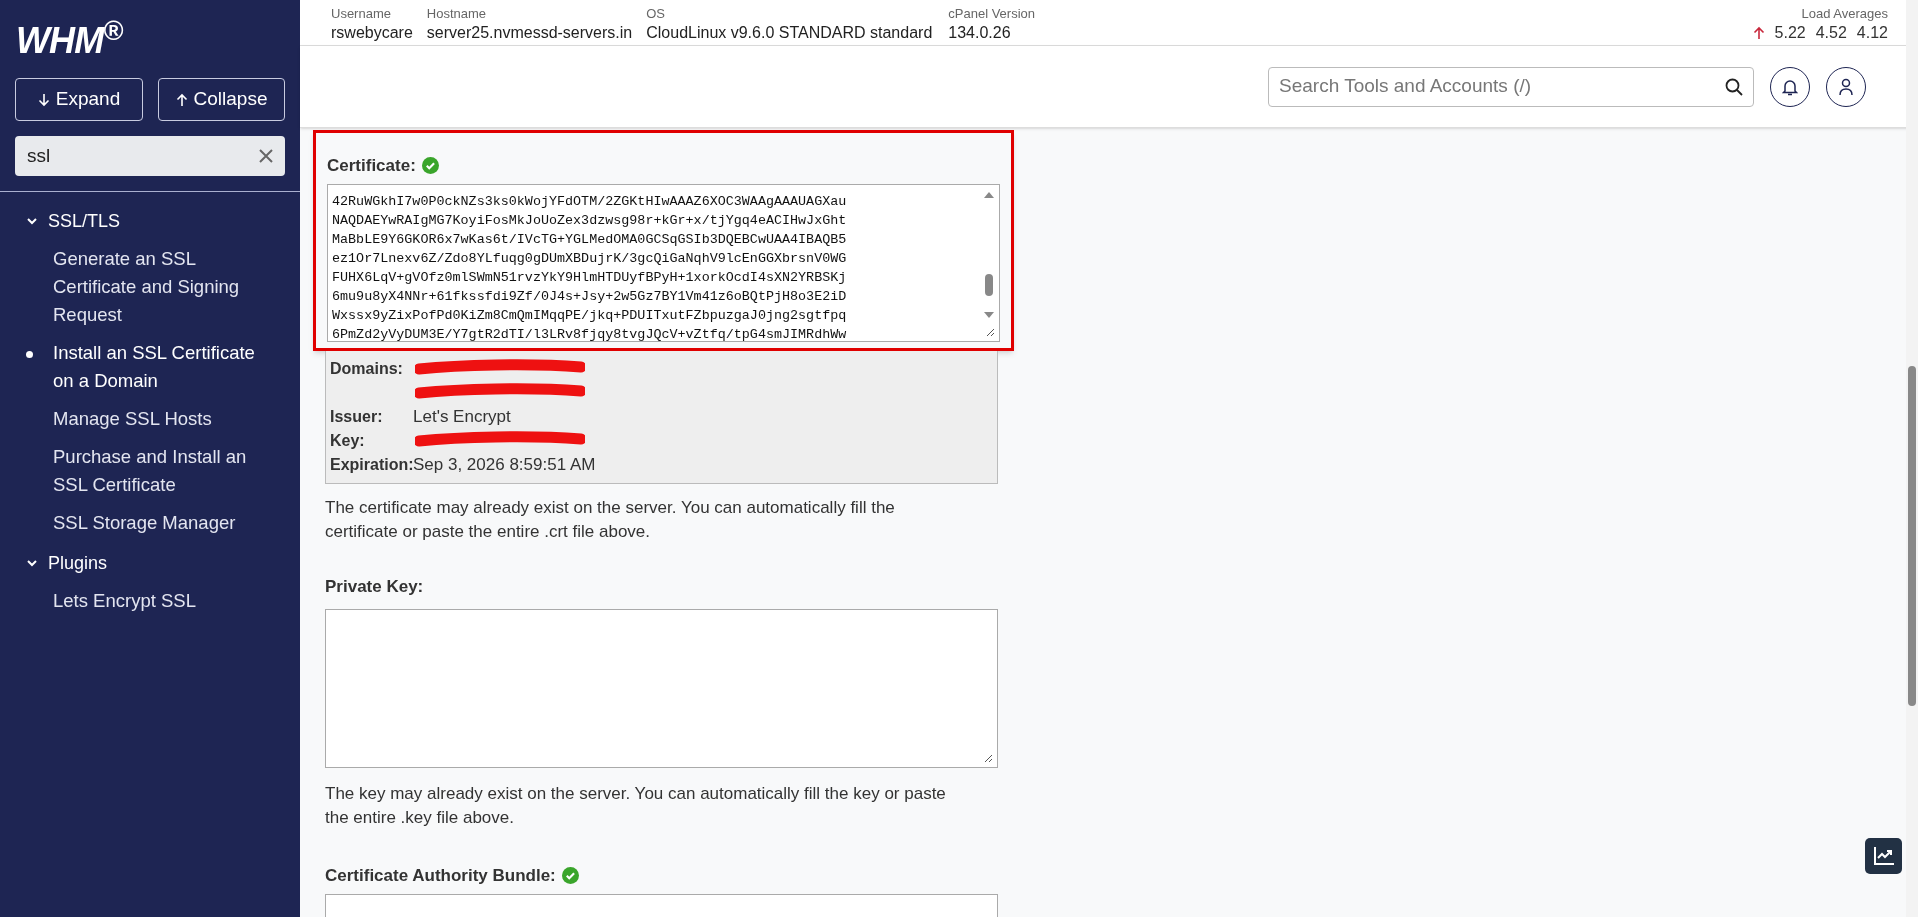 The height and width of the screenshot is (917, 1918). What do you see at coordinates (372, 33) in the screenshot?
I see `info-value: rswebycare` at bounding box center [372, 33].